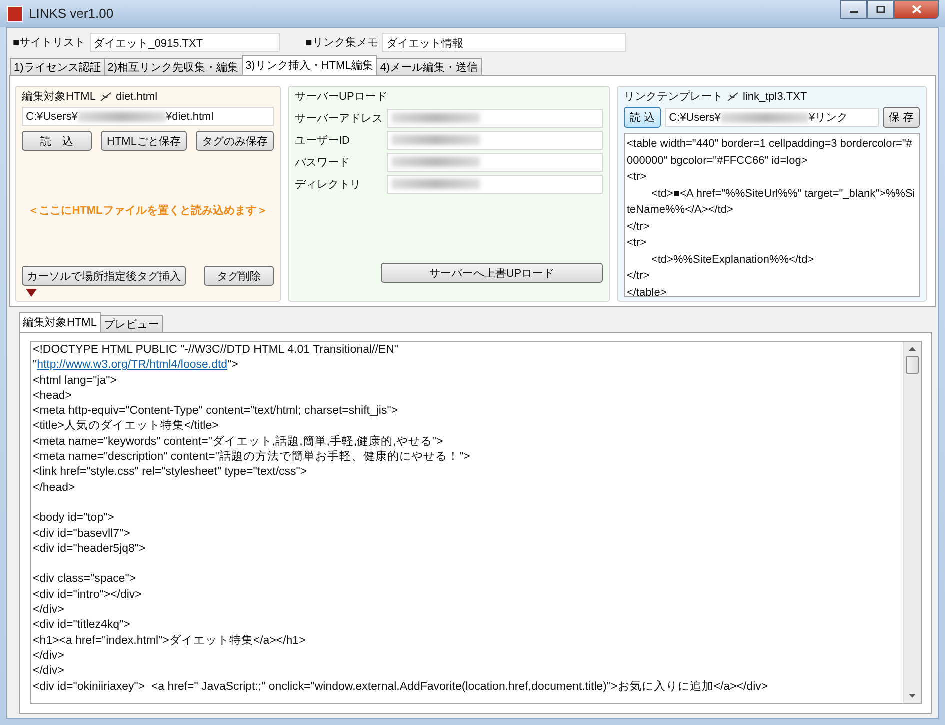  I want to click on file-name: diet.html, so click(137, 96).